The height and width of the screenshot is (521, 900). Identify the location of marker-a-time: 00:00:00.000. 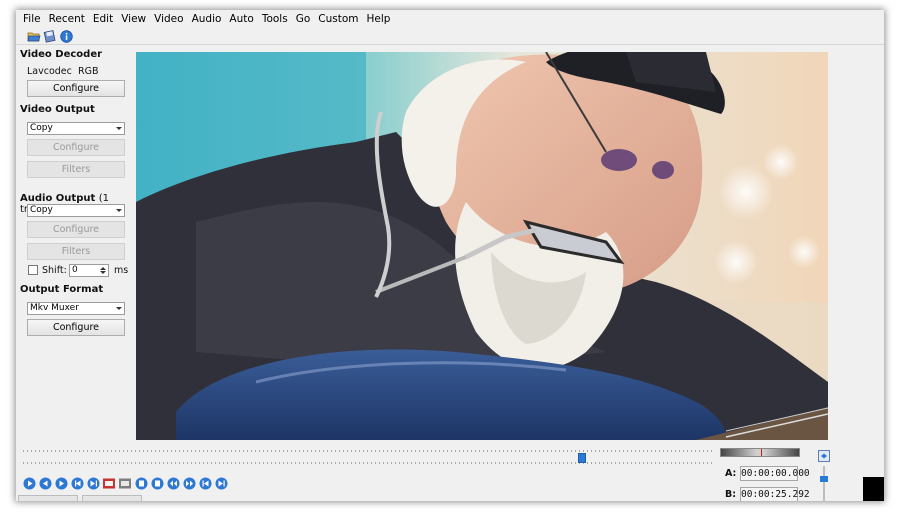
(775, 473).